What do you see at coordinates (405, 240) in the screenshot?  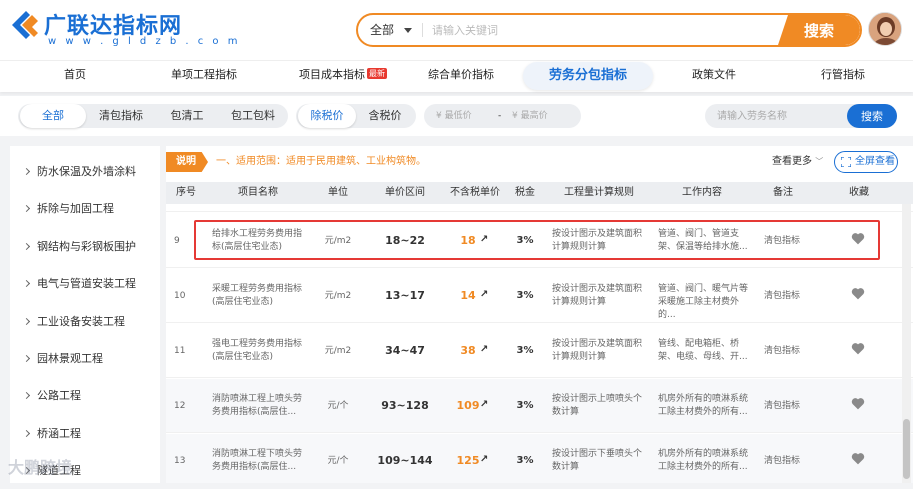 I see `row-range: 18~22` at bounding box center [405, 240].